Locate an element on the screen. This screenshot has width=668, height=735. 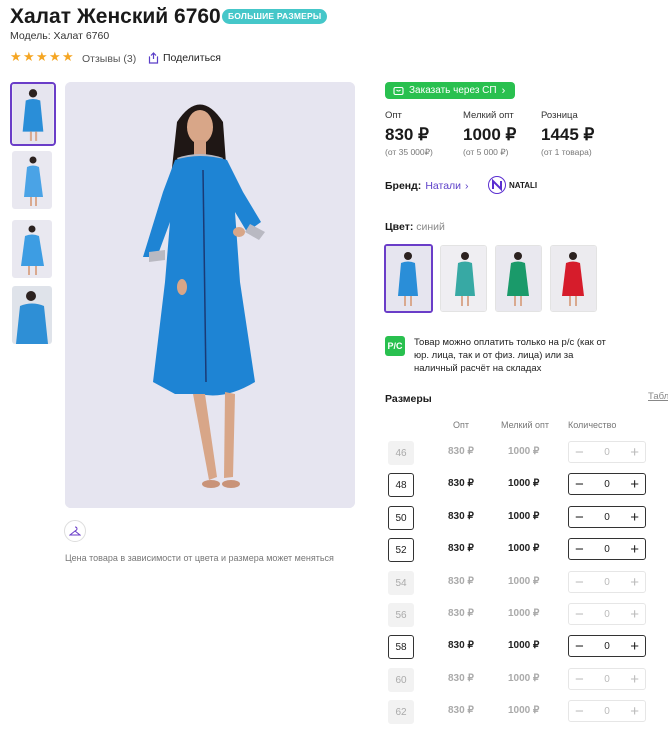
order-sp-label: Заказать через СП is located at coordinates (453, 90).